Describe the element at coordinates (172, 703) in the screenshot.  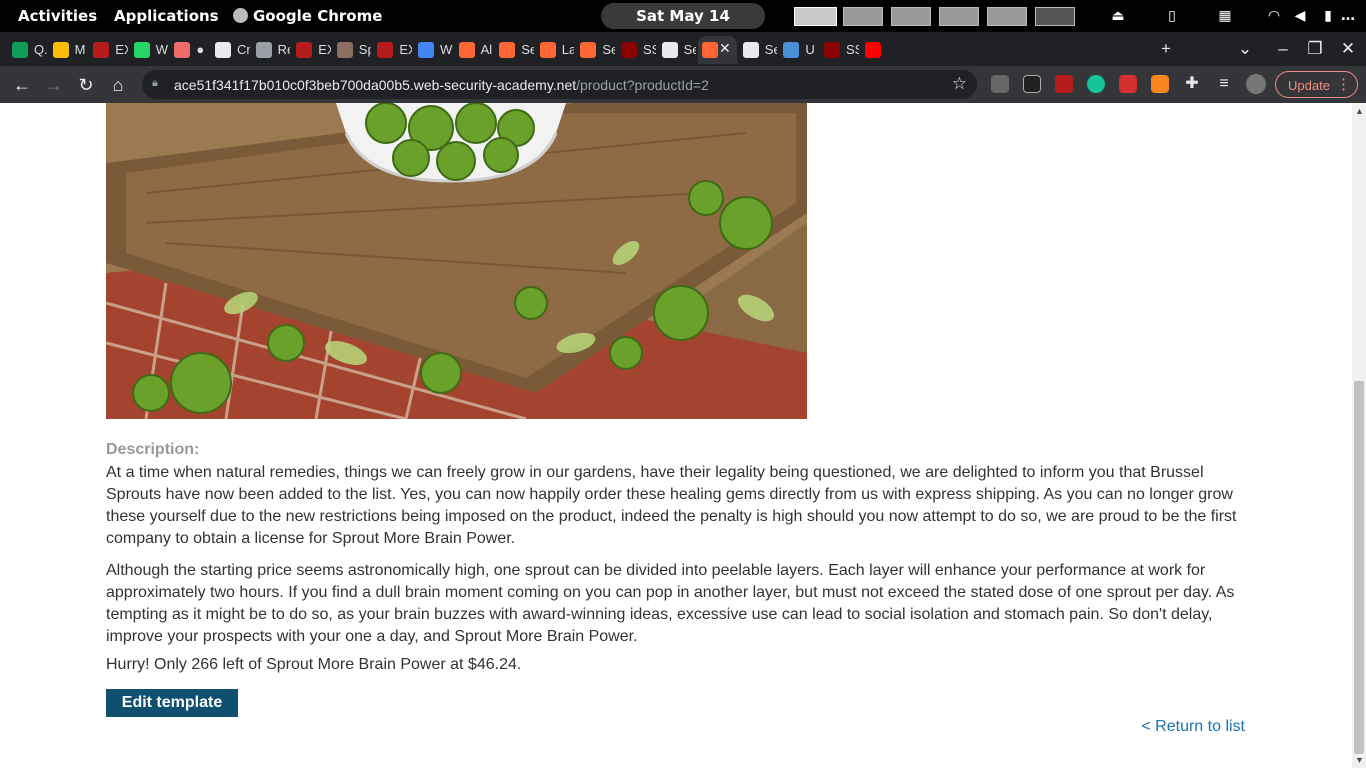
I see `edit-template-button: Edit template` at that location.